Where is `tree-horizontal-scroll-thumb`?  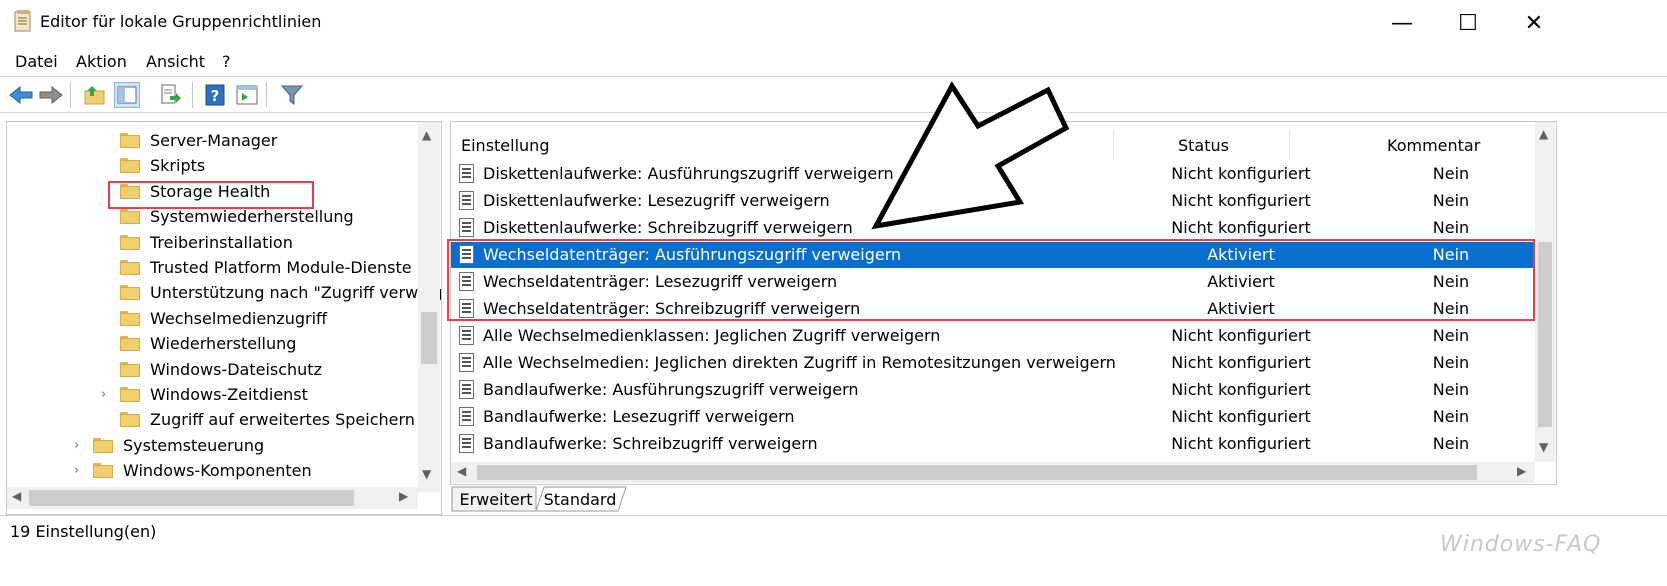
tree-horizontal-scroll-thumb is located at coordinates (191, 498).